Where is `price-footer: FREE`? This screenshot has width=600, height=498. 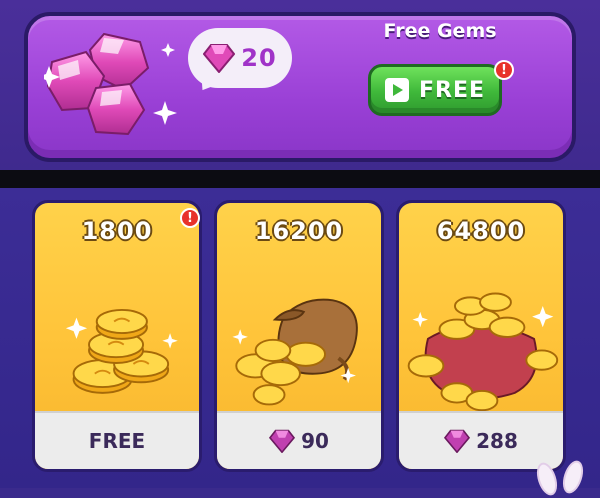
price-footer: FREE is located at coordinates (117, 440).